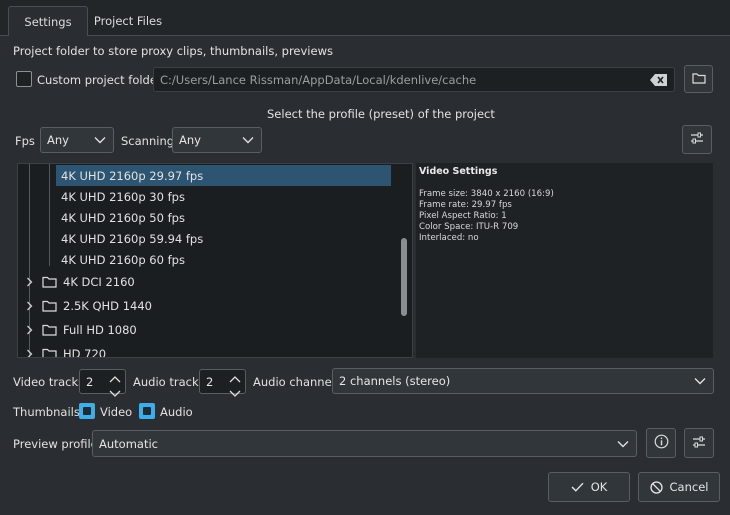 The image size is (730, 515). Describe the element at coordinates (599, 487) in the screenshot. I see `ok-label: OK` at that location.